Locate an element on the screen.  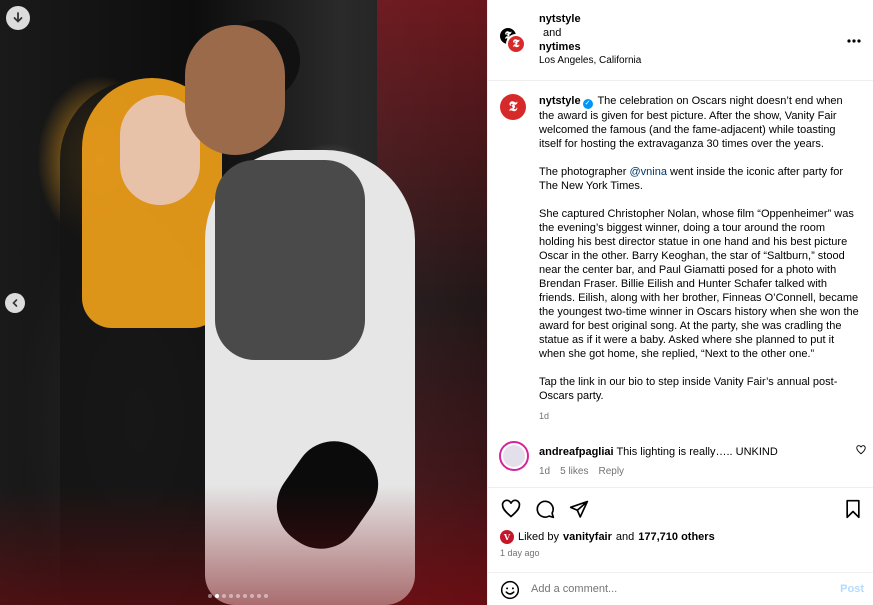
smiley-icon is located at coordinates (510, 590).